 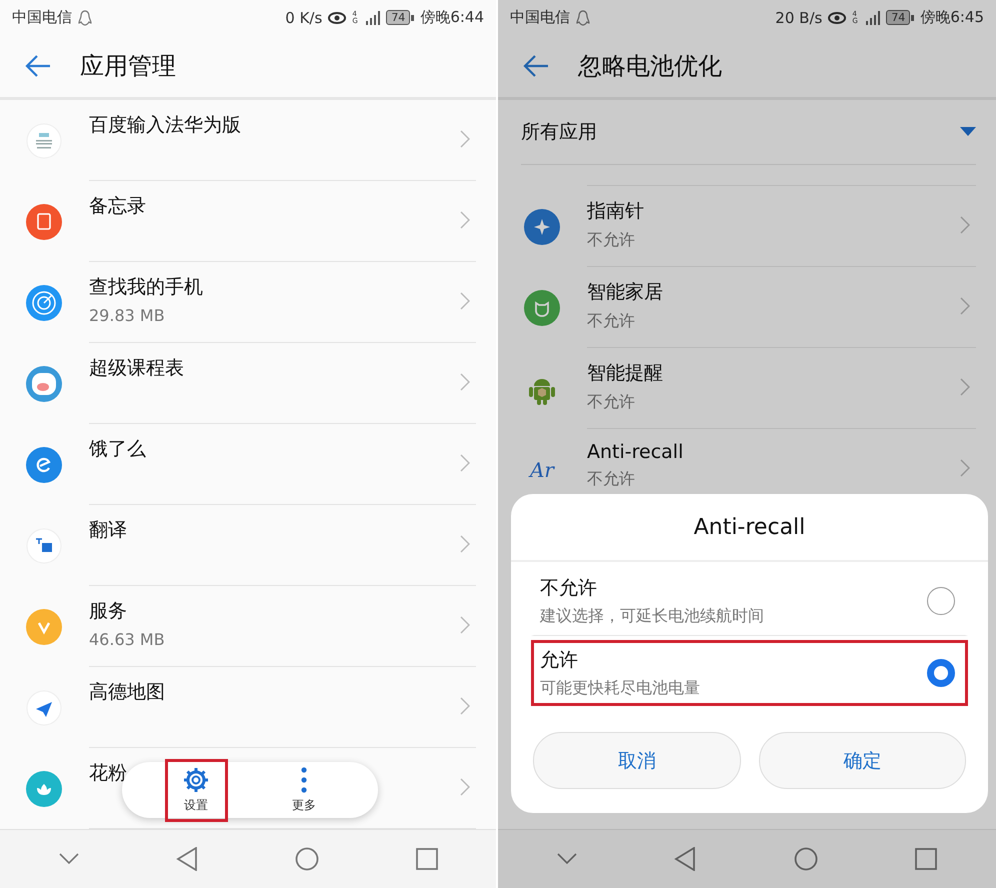 What do you see at coordinates (542, 470) in the screenshot?
I see `app-icon: Ar` at bounding box center [542, 470].